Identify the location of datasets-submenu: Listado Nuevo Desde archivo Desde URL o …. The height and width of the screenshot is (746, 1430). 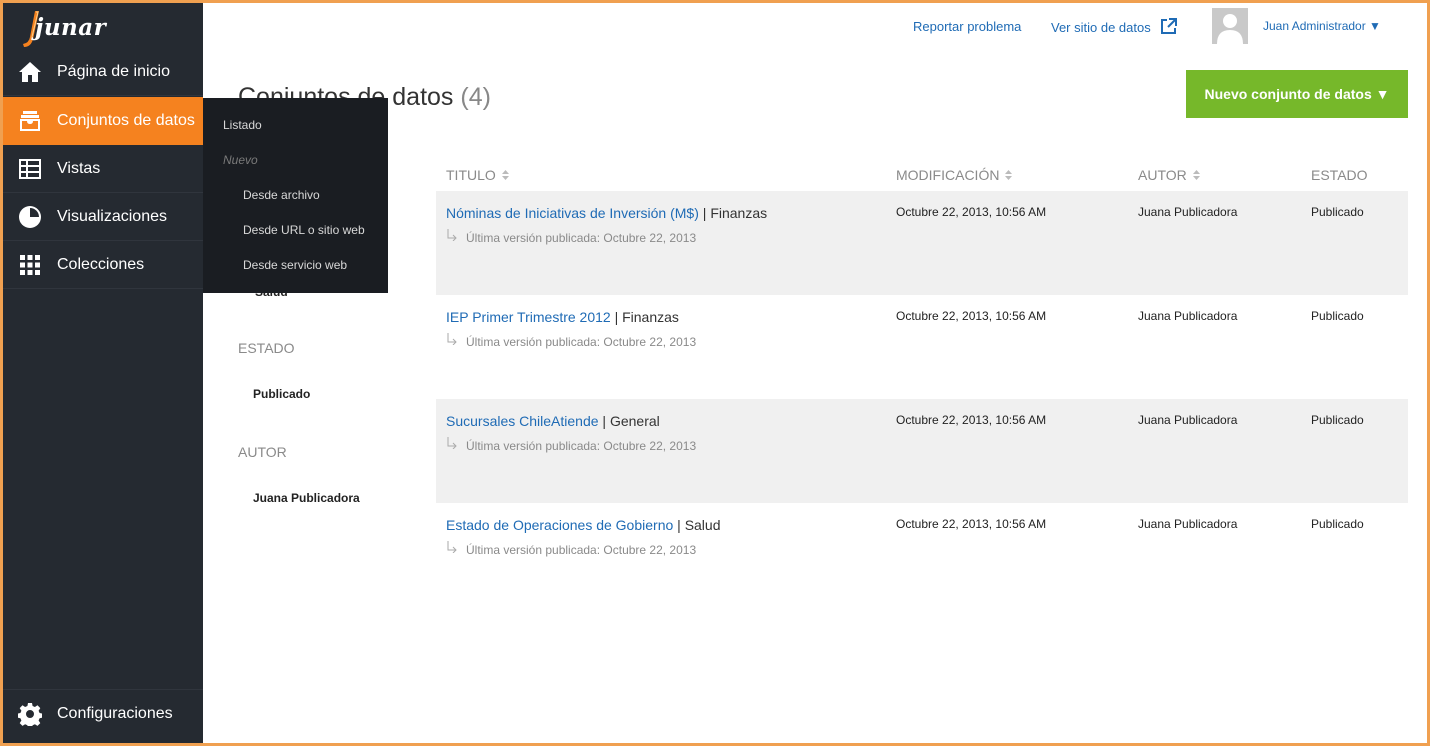
(295, 195).